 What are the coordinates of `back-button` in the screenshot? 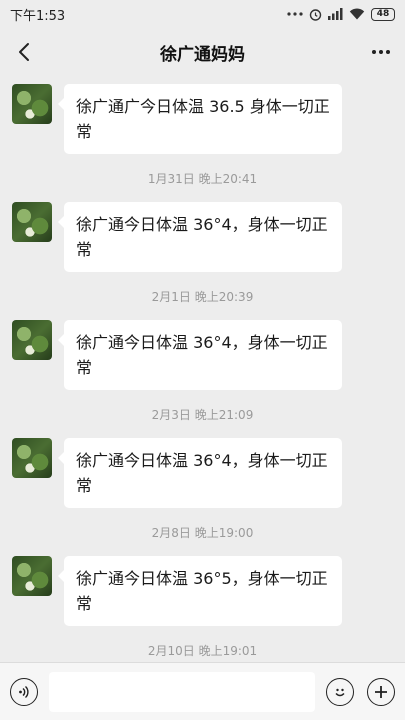 It's located at (24, 52).